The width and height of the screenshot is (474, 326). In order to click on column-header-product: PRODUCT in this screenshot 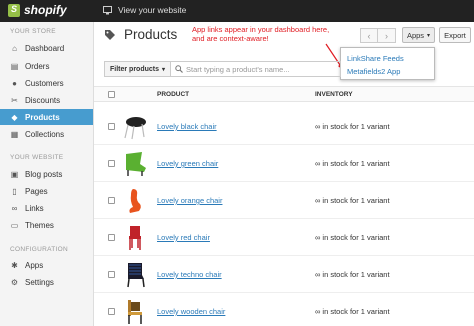, I will do `click(173, 94)`.